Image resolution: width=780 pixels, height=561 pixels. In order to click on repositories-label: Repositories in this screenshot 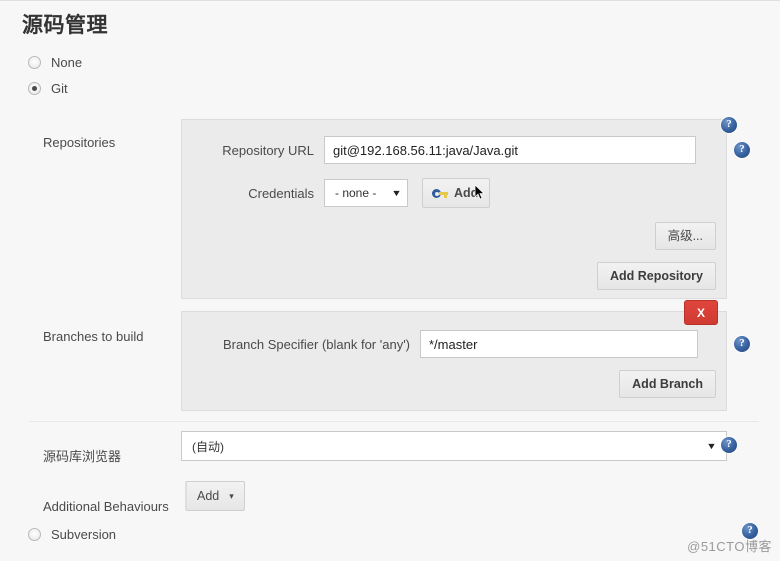, I will do `click(79, 142)`.